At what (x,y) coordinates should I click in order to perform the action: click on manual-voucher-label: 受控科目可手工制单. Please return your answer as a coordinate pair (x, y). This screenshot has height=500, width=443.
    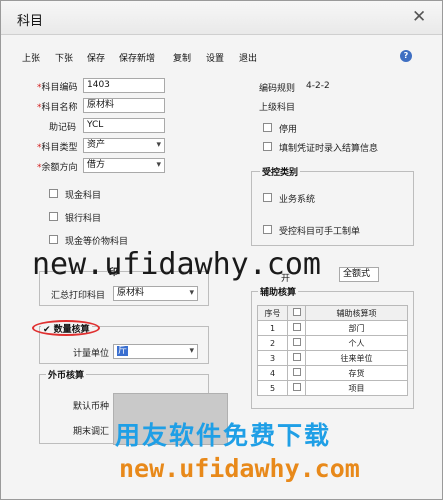
    Looking at the image, I should click on (320, 232).